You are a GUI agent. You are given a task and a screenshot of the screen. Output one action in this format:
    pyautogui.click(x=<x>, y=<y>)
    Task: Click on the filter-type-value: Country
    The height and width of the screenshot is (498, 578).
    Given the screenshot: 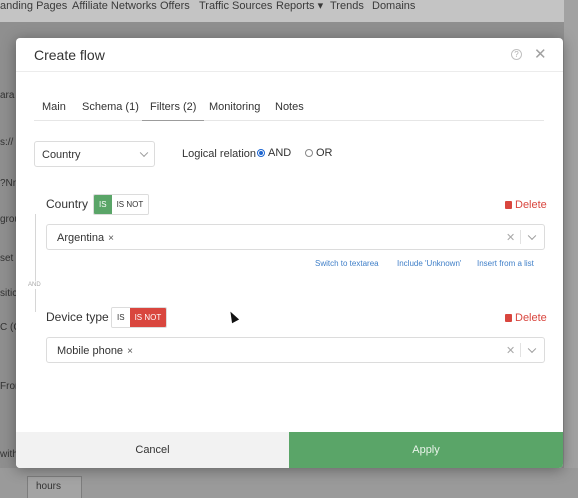 What is the action you would take?
    pyautogui.click(x=61, y=155)
    